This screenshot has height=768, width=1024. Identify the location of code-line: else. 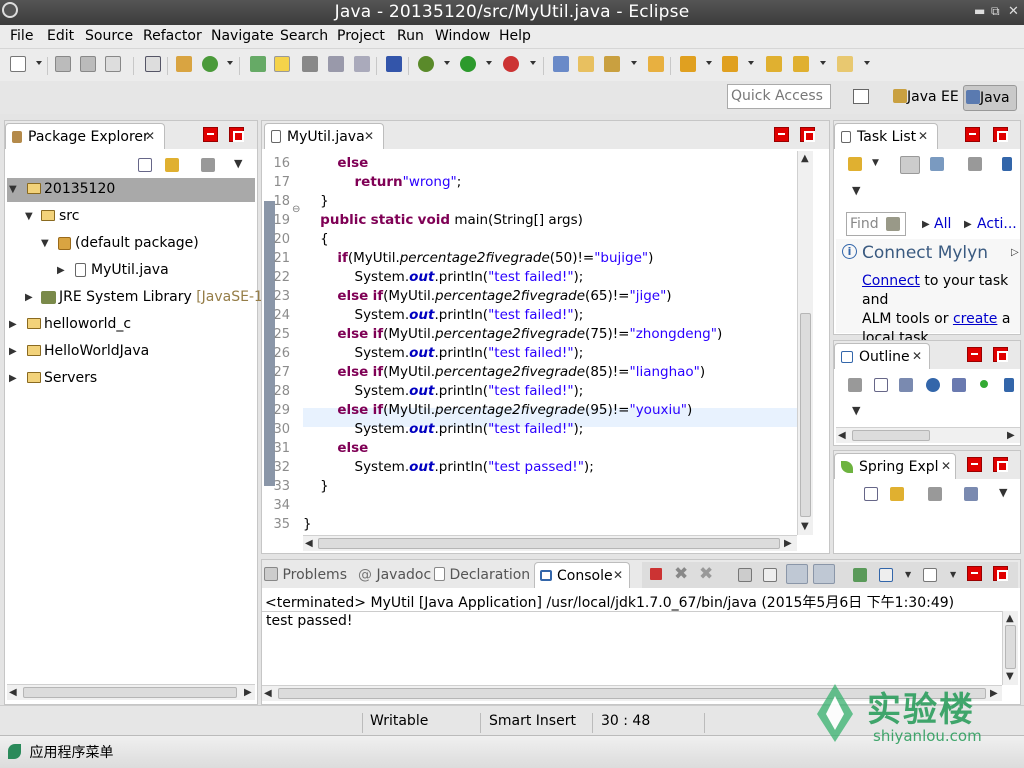
(335, 163).